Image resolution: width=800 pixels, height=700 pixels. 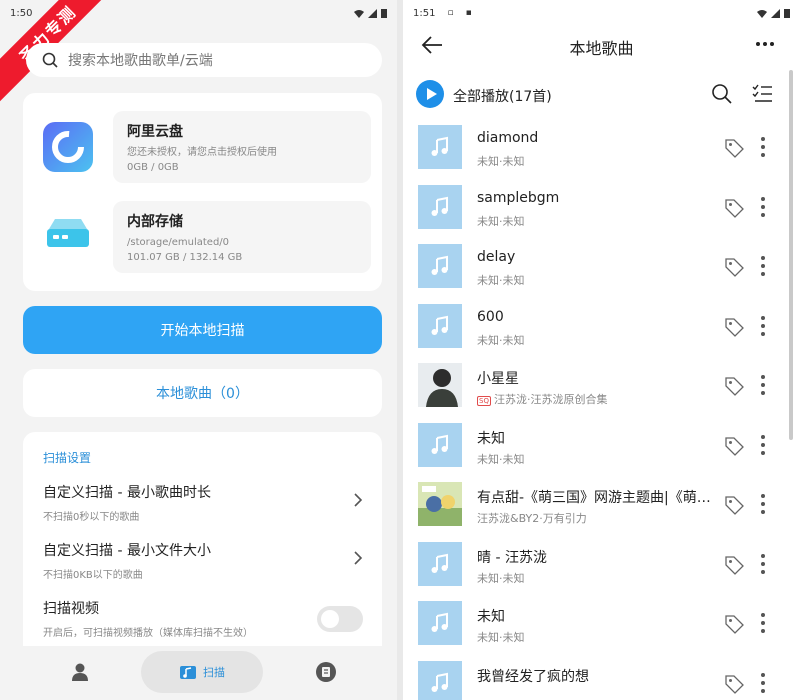 What do you see at coordinates (202, 152) in the screenshot?
I see `aliyun-line1: 您还未授权，请您点击授权后使用` at bounding box center [202, 152].